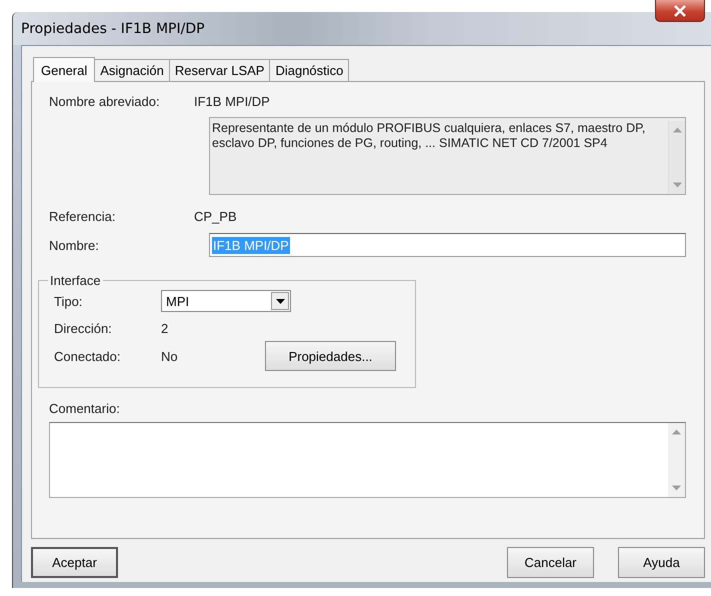 Image resolution: width=711 pixels, height=596 pixels. Describe the element at coordinates (75, 280) in the screenshot. I see `group-title: Interface` at that location.